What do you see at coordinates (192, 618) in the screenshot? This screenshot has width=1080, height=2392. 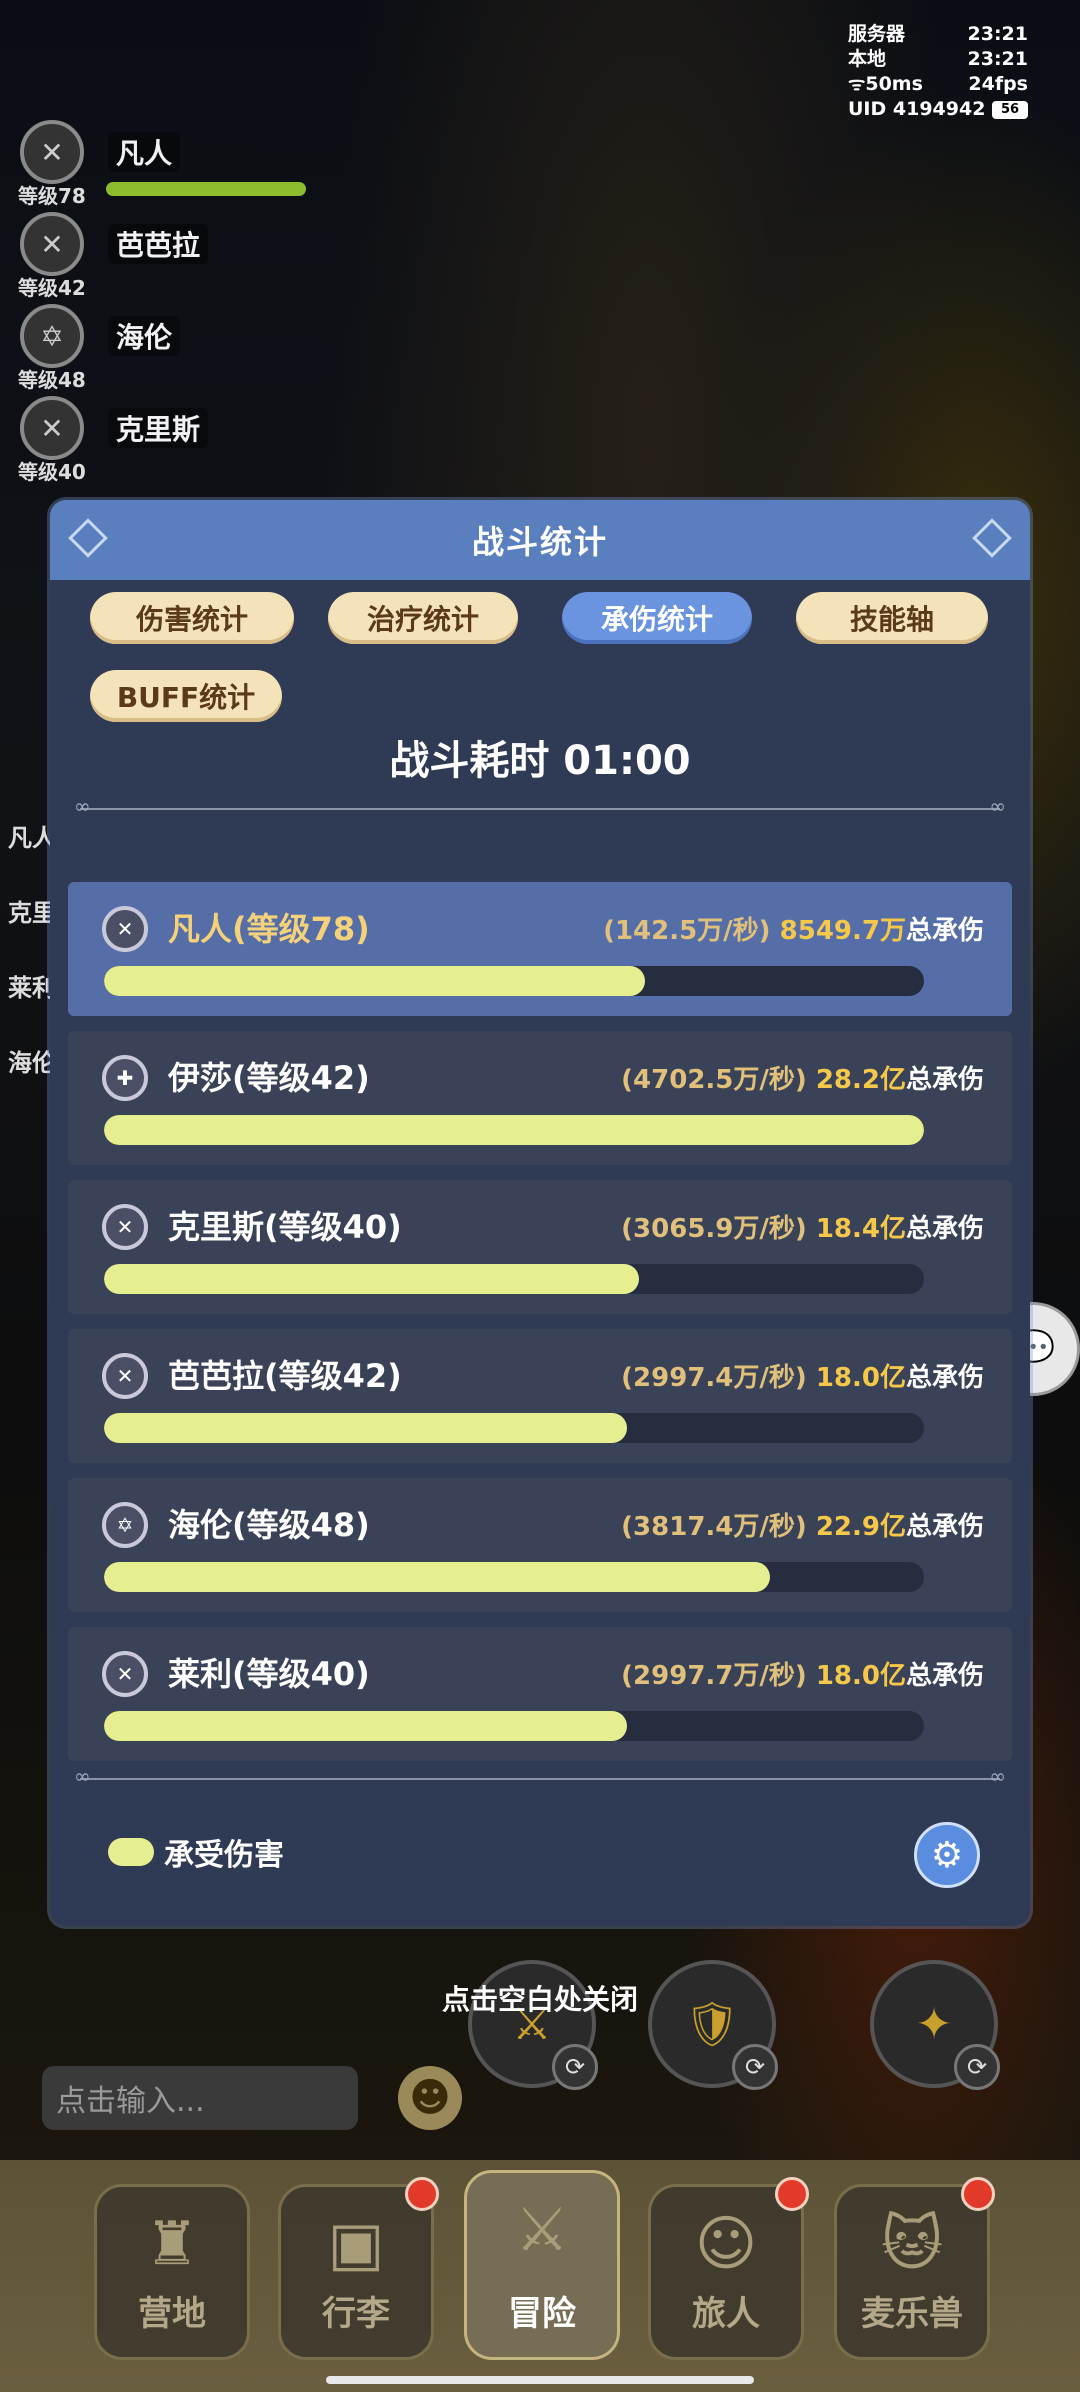 I see `tab-damage: 伤害统计` at bounding box center [192, 618].